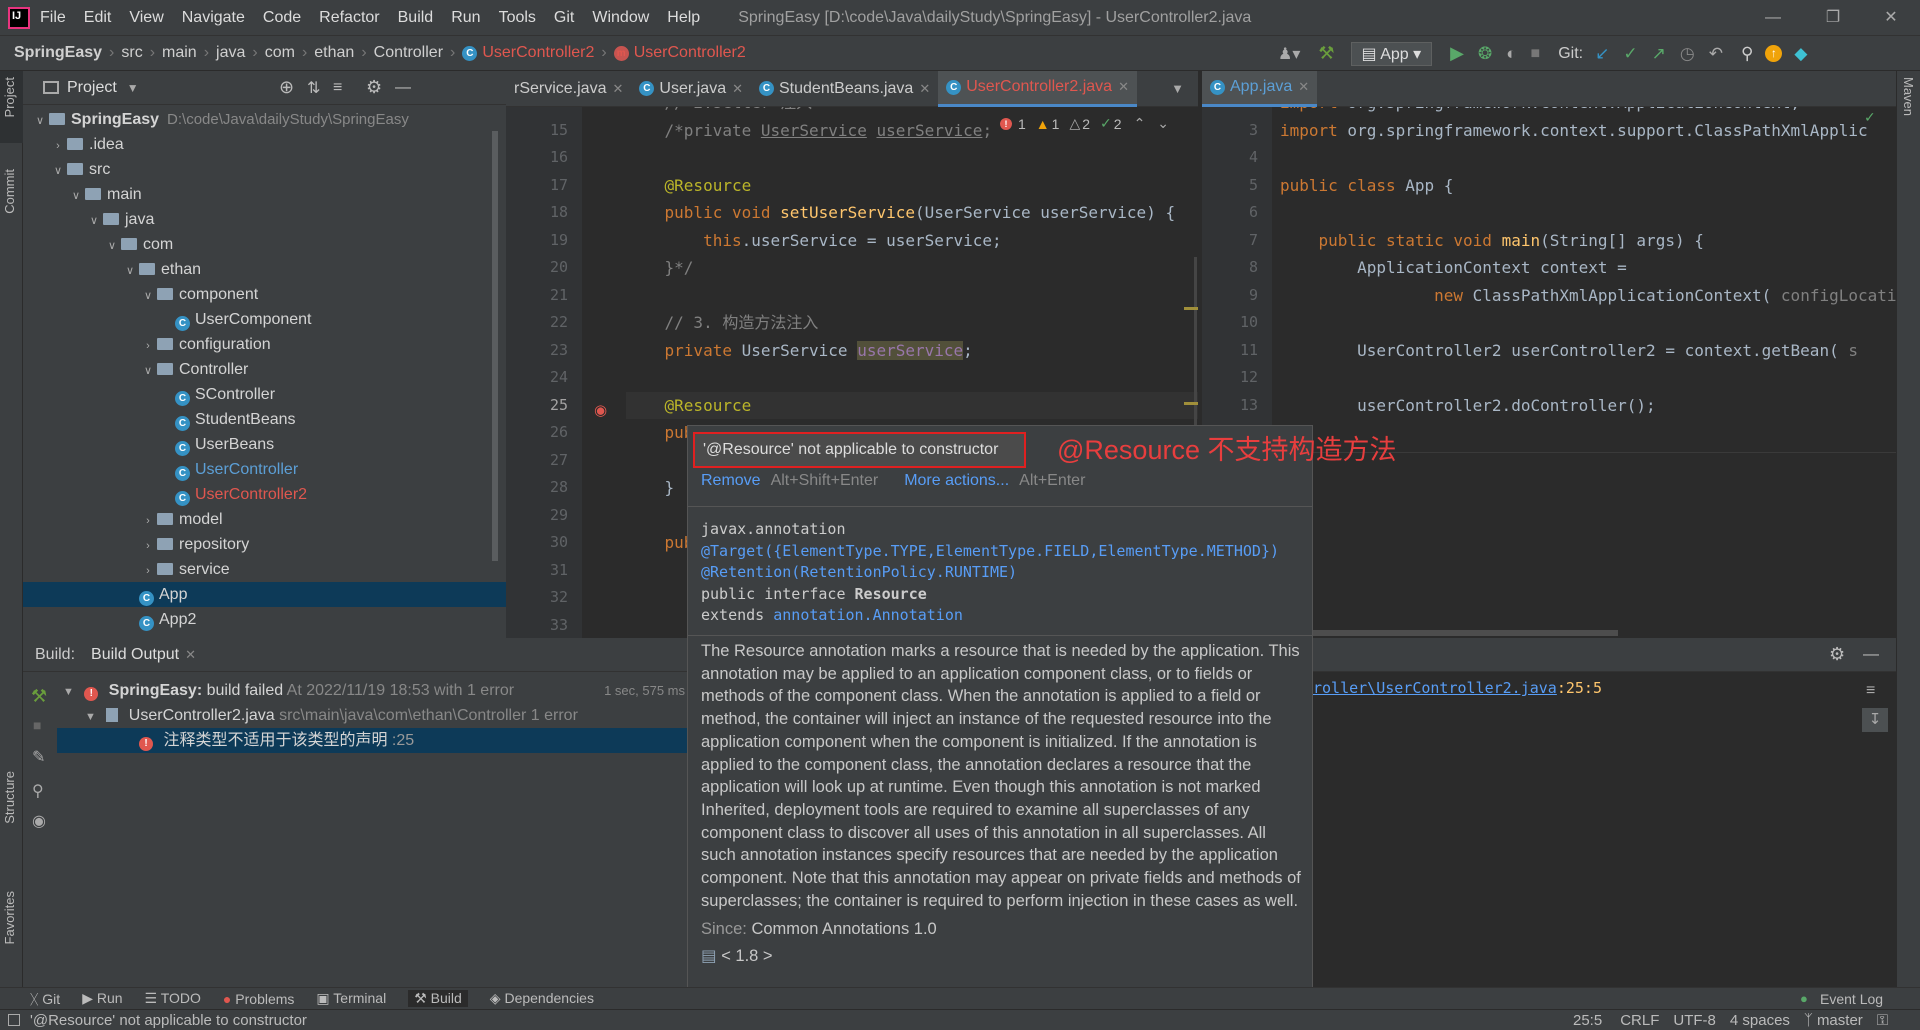 This screenshot has height=1030, width=1920. What do you see at coordinates (133, 88) in the screenshot?
I see `chevron-down-icon: ▼` at bounding box center [133, 88].